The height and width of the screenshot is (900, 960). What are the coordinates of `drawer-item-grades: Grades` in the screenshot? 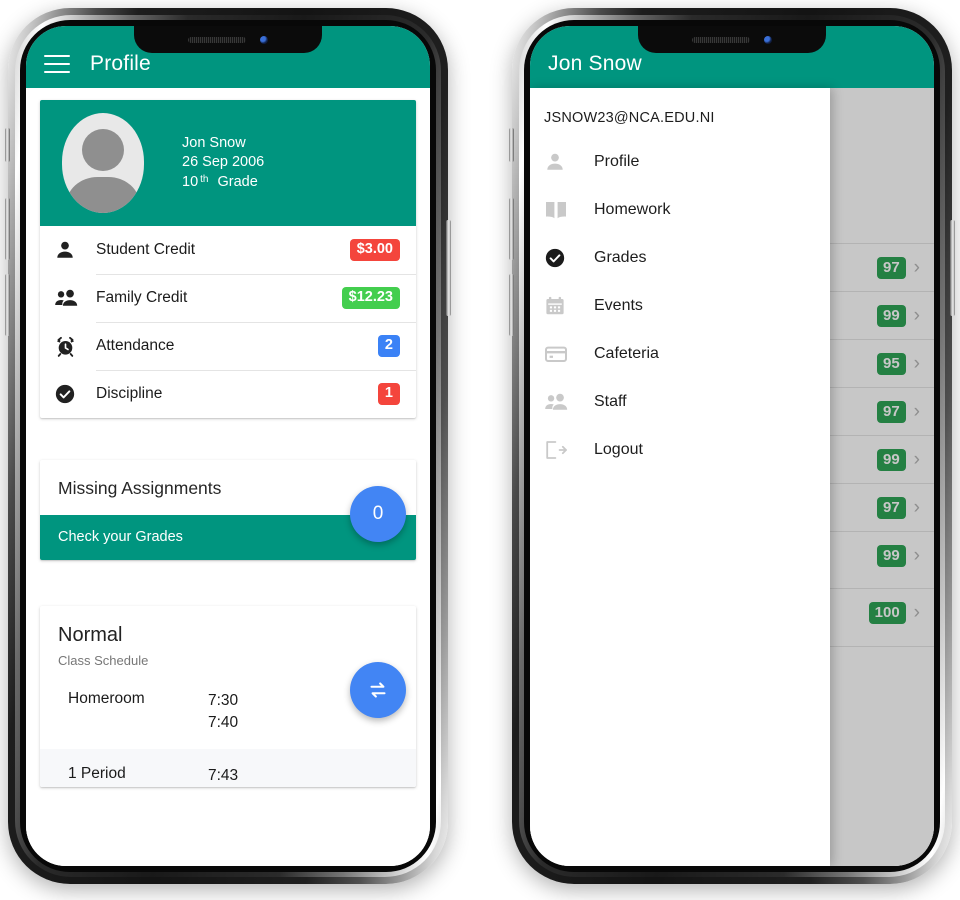 It's located at (680, 258).